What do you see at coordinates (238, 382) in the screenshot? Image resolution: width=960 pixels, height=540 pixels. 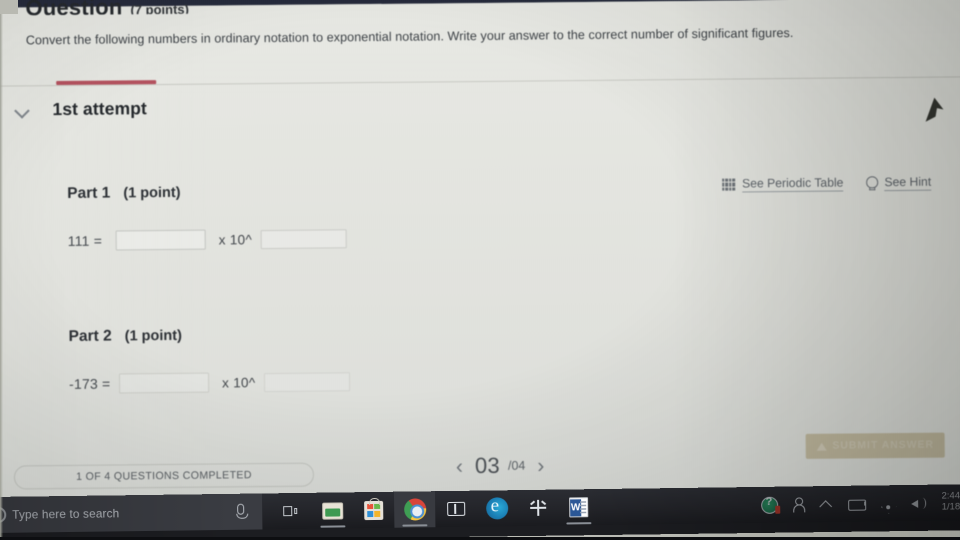 I see `part-2-multiplier-label: x 10^` at bounding box center [238, 382].